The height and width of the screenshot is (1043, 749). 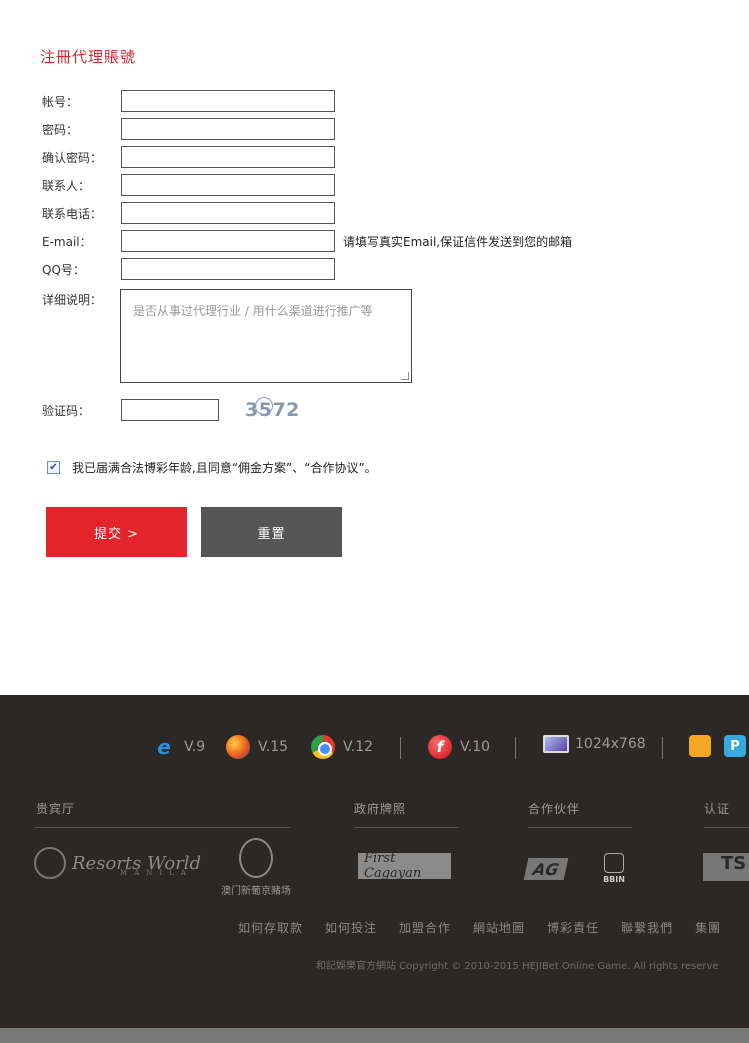 I want to click on ie-version: V.9, so click(x=195, y=747).